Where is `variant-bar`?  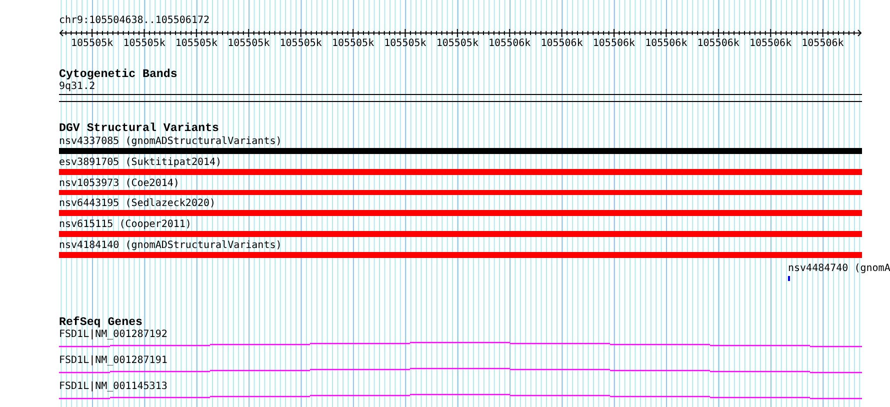
variant-bar is located at coordinates (460, 151).